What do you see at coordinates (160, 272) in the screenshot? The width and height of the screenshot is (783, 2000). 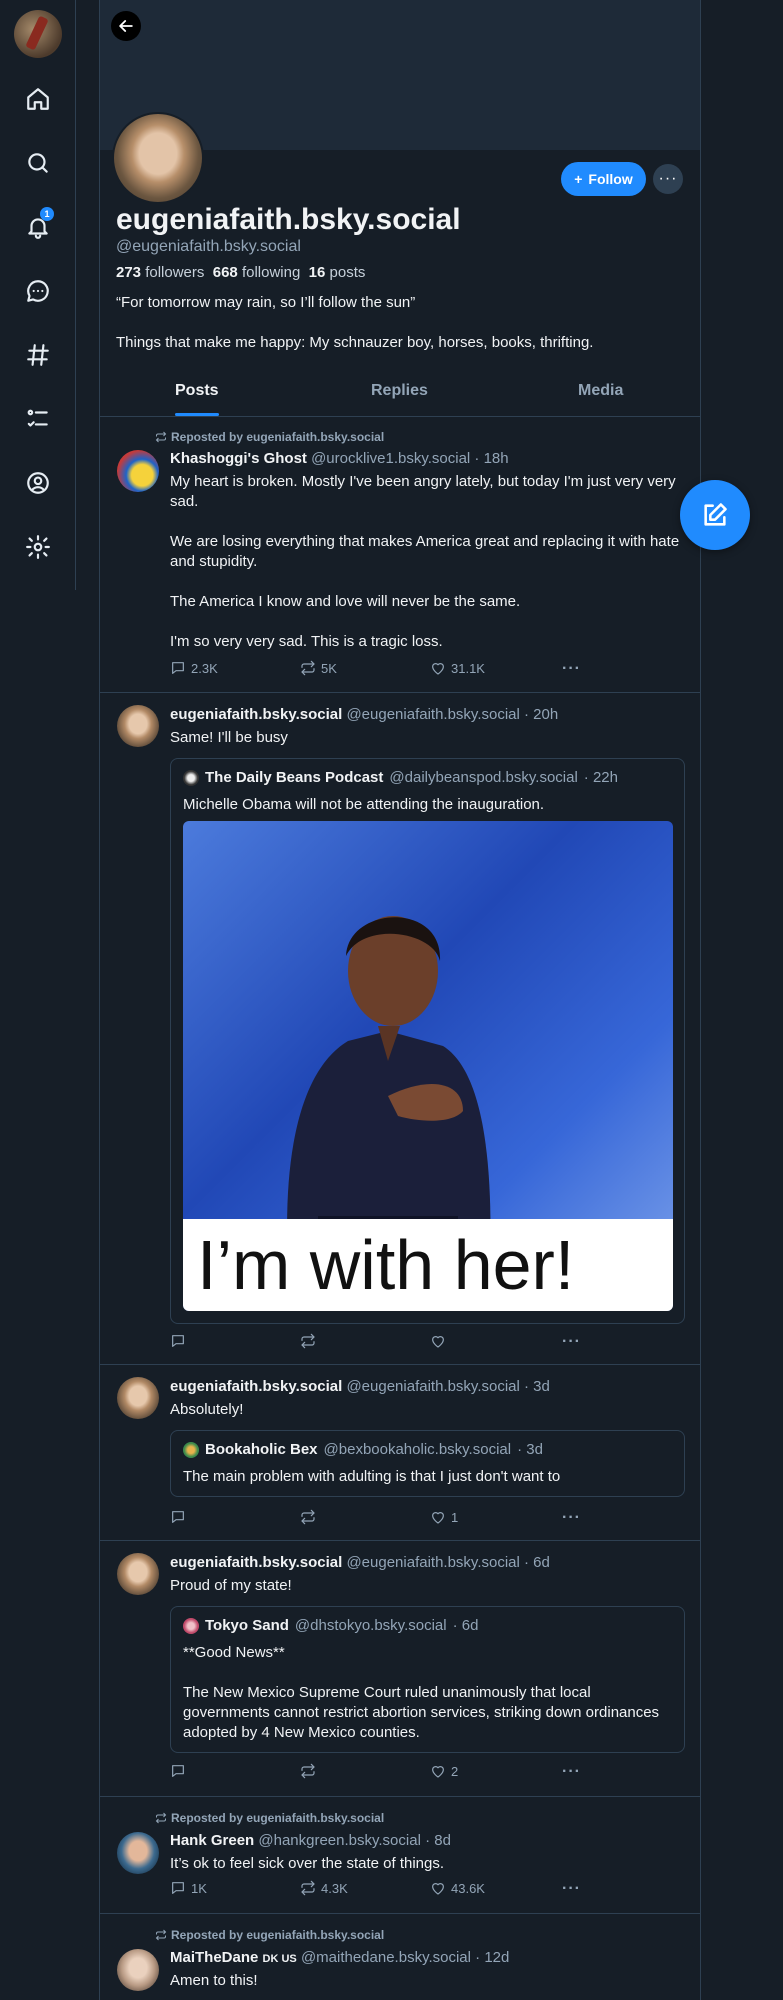 I see `followers-link: 273 followers` at bounding box center [160, 272].